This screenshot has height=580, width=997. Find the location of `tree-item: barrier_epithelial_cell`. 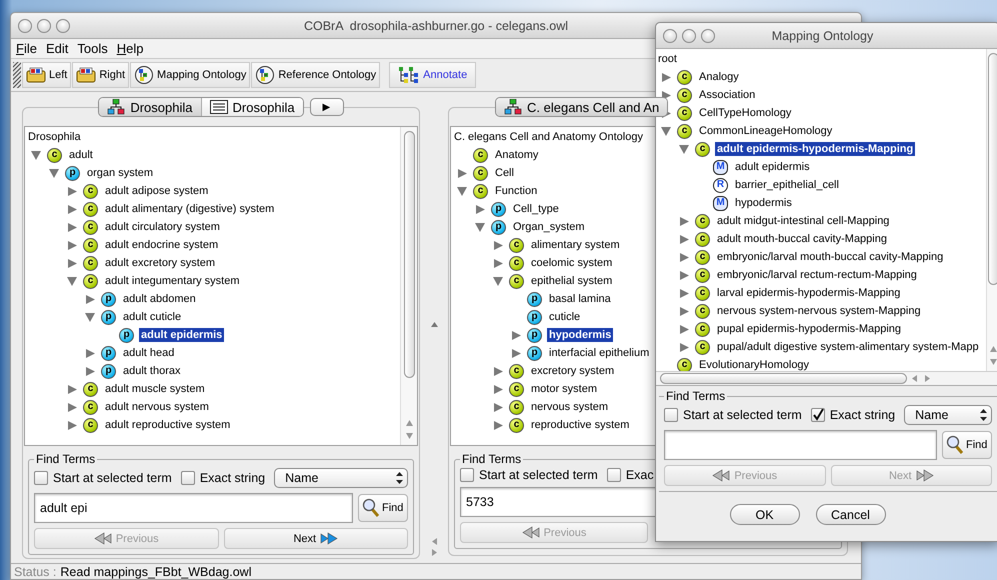

tree-item: barrier_epithelial_cell is located at coordinates (787, 185).